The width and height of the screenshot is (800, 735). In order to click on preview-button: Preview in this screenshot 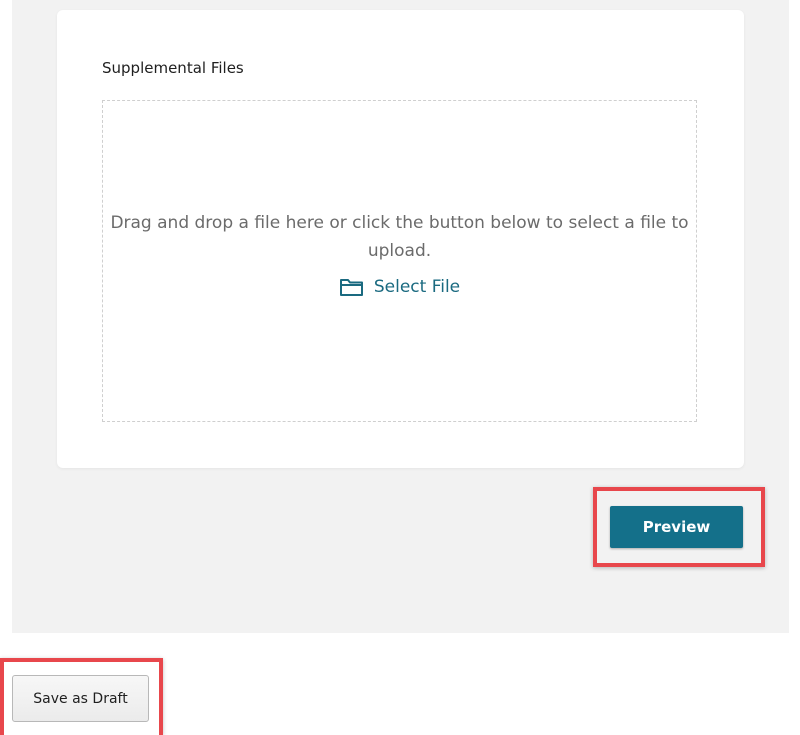, I will do `click(676, 527)`.